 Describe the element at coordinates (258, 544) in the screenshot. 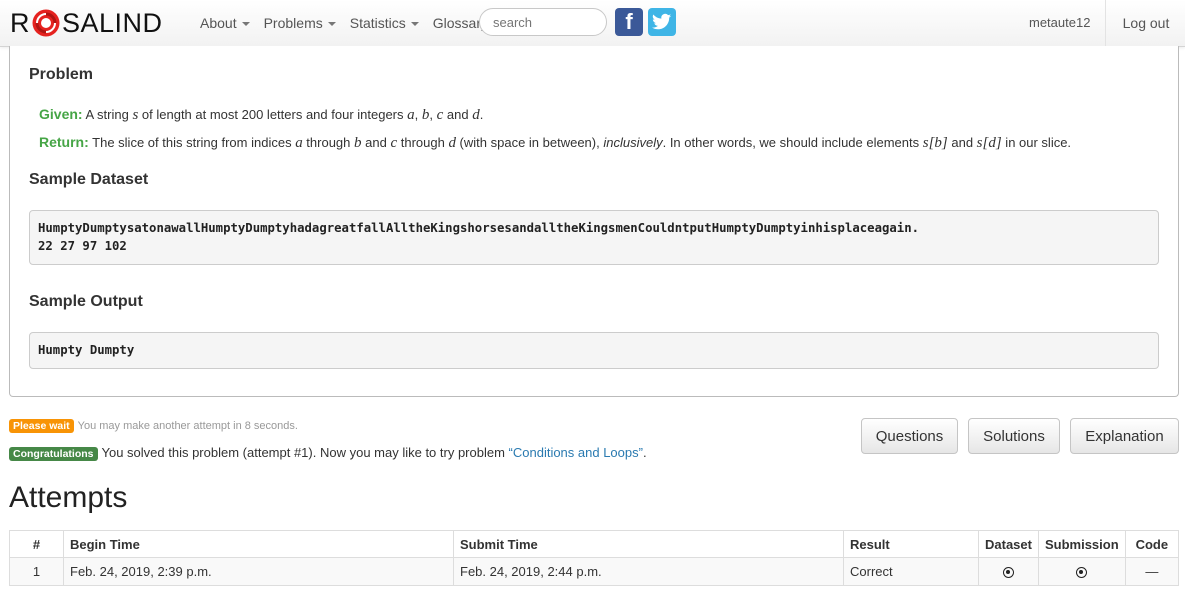

I see `col-begin-time: Begin Time` at that location.